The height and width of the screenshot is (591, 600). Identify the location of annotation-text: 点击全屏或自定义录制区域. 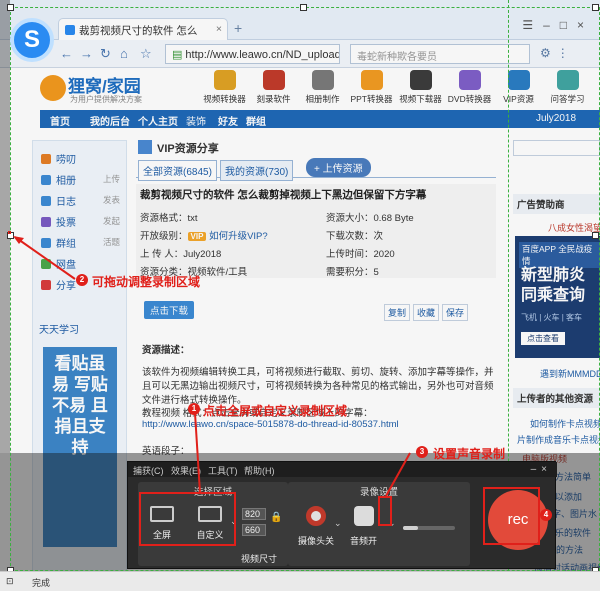
(275, 411).